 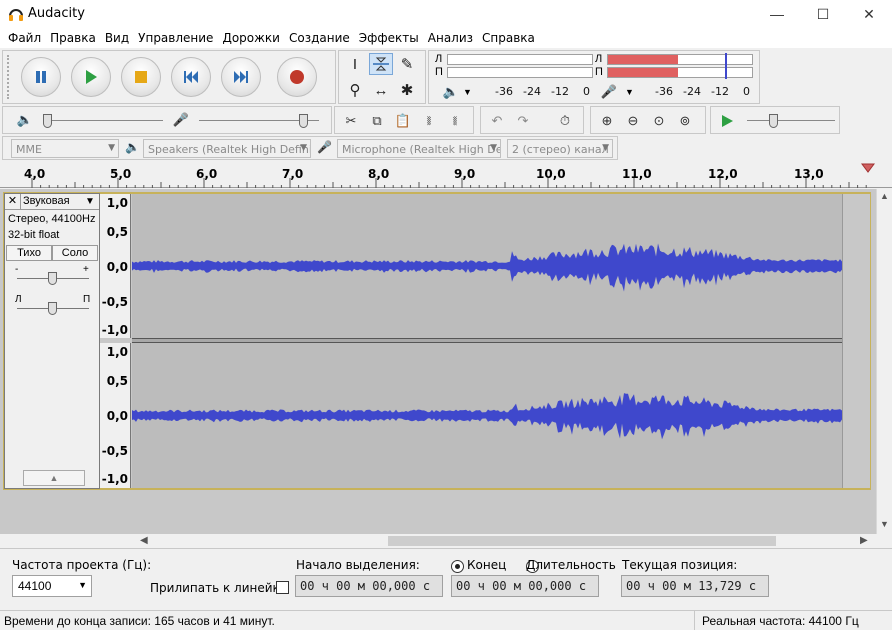 What do you see at coordinates (54, 478) in the screenshot?
I see `collapse-track-icon: ▲` at bounding box center [54, 478].